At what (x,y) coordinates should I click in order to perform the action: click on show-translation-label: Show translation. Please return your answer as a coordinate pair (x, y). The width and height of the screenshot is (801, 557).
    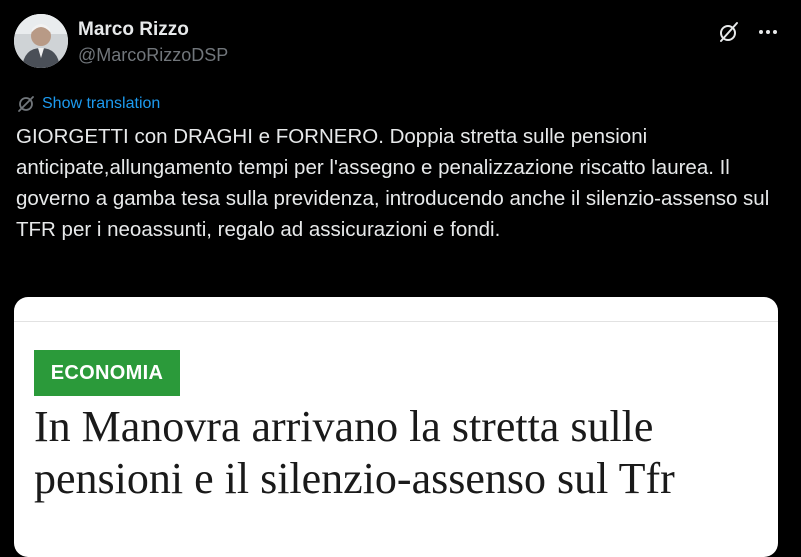
    Looking at the image, I should click on (101, 103).